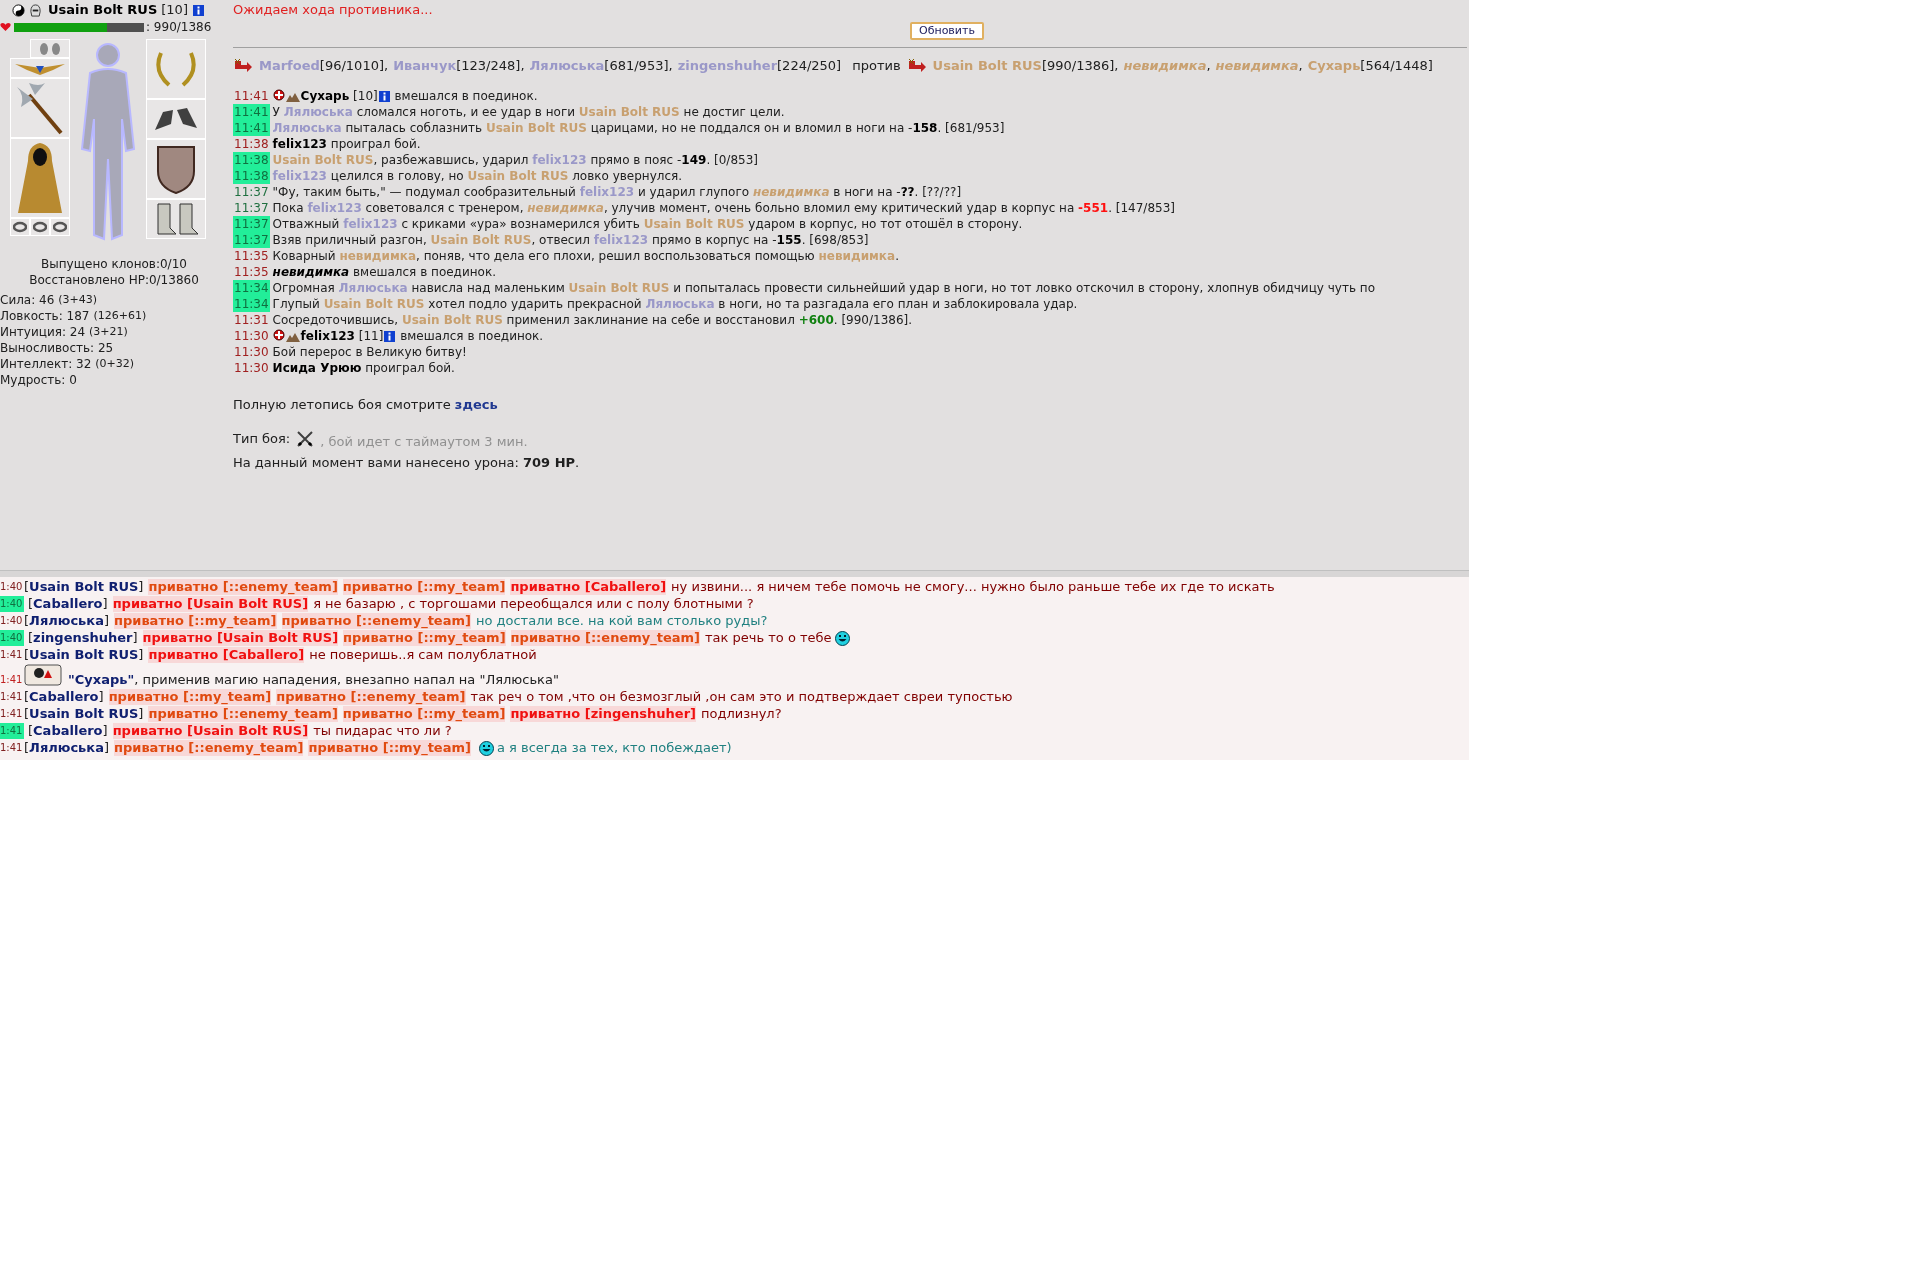 This screenshot has width=1920, height=1286. What do you see at coordinates (490, 66) in the screenshot?
I see `player-hp: [123/248],` at bounding box center [490, 66].